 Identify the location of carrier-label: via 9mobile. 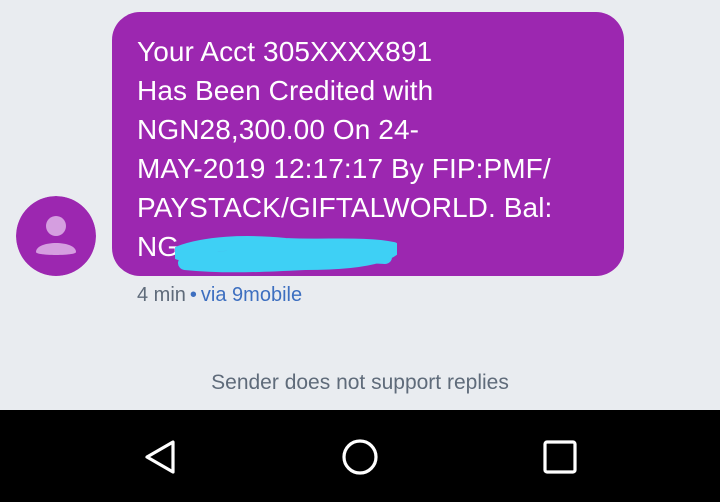
(251, 295).